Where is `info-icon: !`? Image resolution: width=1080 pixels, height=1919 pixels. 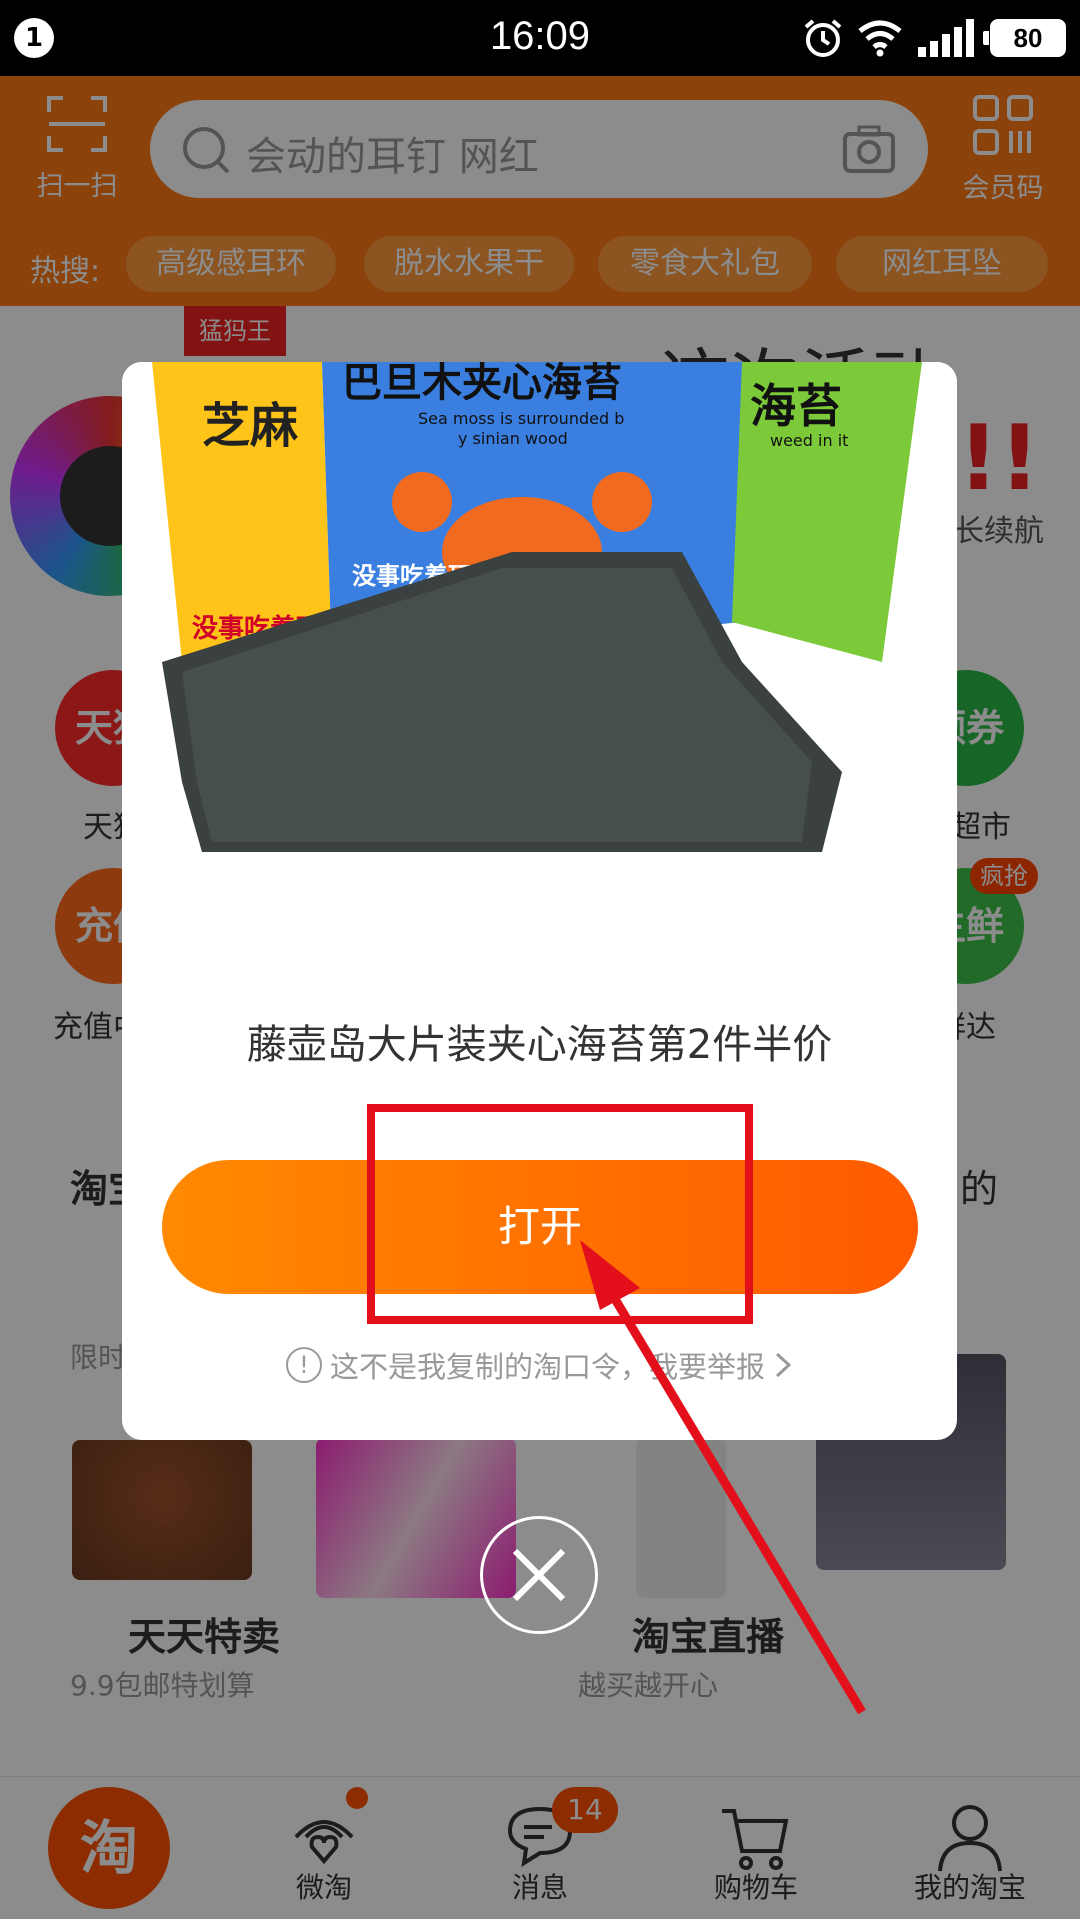
info-icon: ! is located at coordinates (303, 1365).